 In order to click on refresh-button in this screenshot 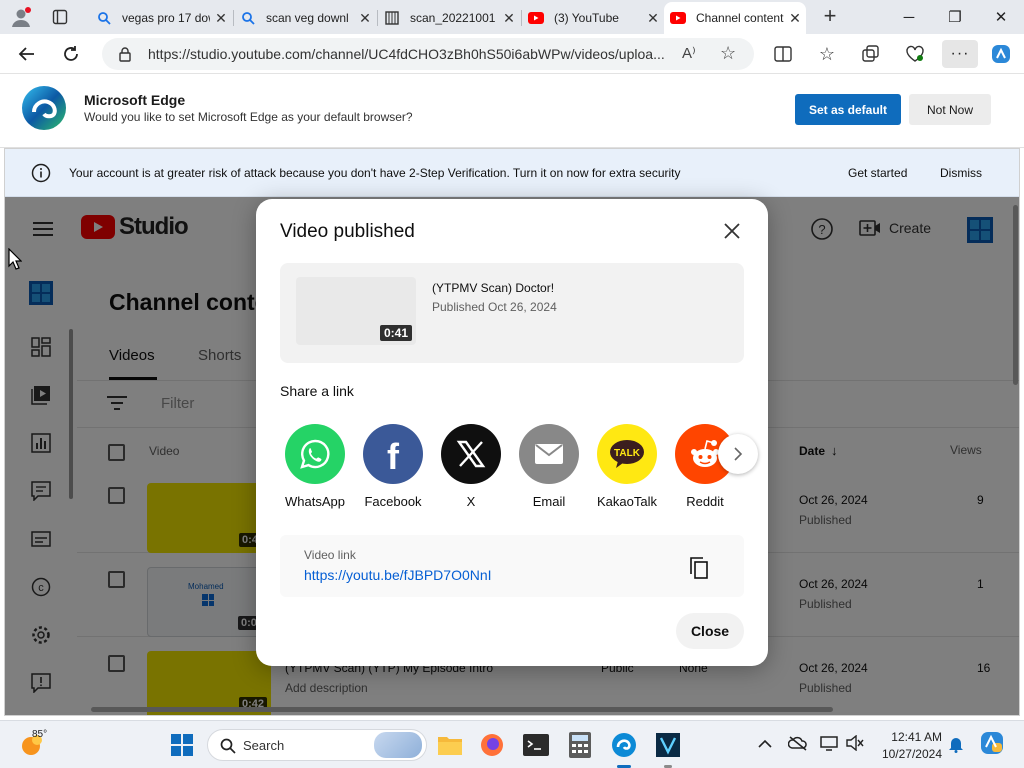, I will do `click(71, 54)`.